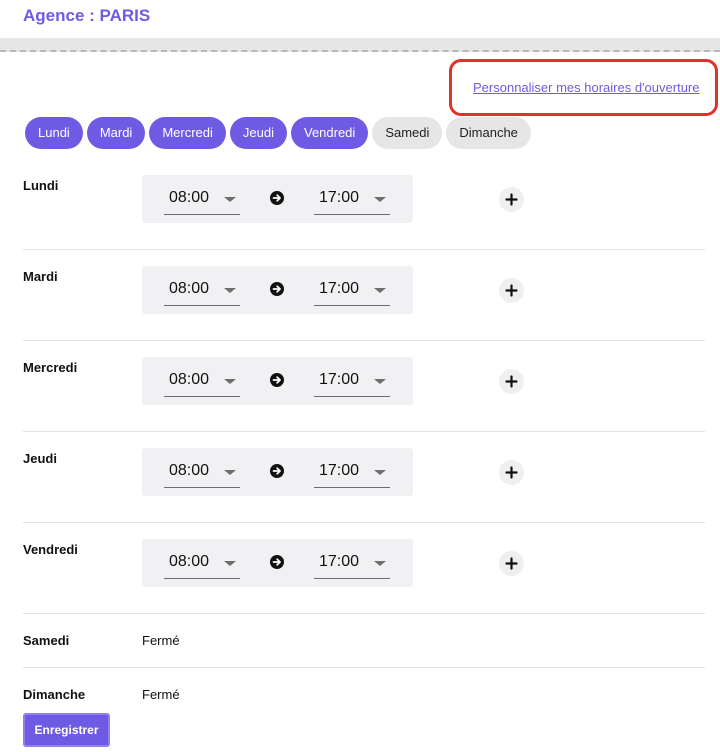  I want to click on day-label: Samedi, so click(46, 640).